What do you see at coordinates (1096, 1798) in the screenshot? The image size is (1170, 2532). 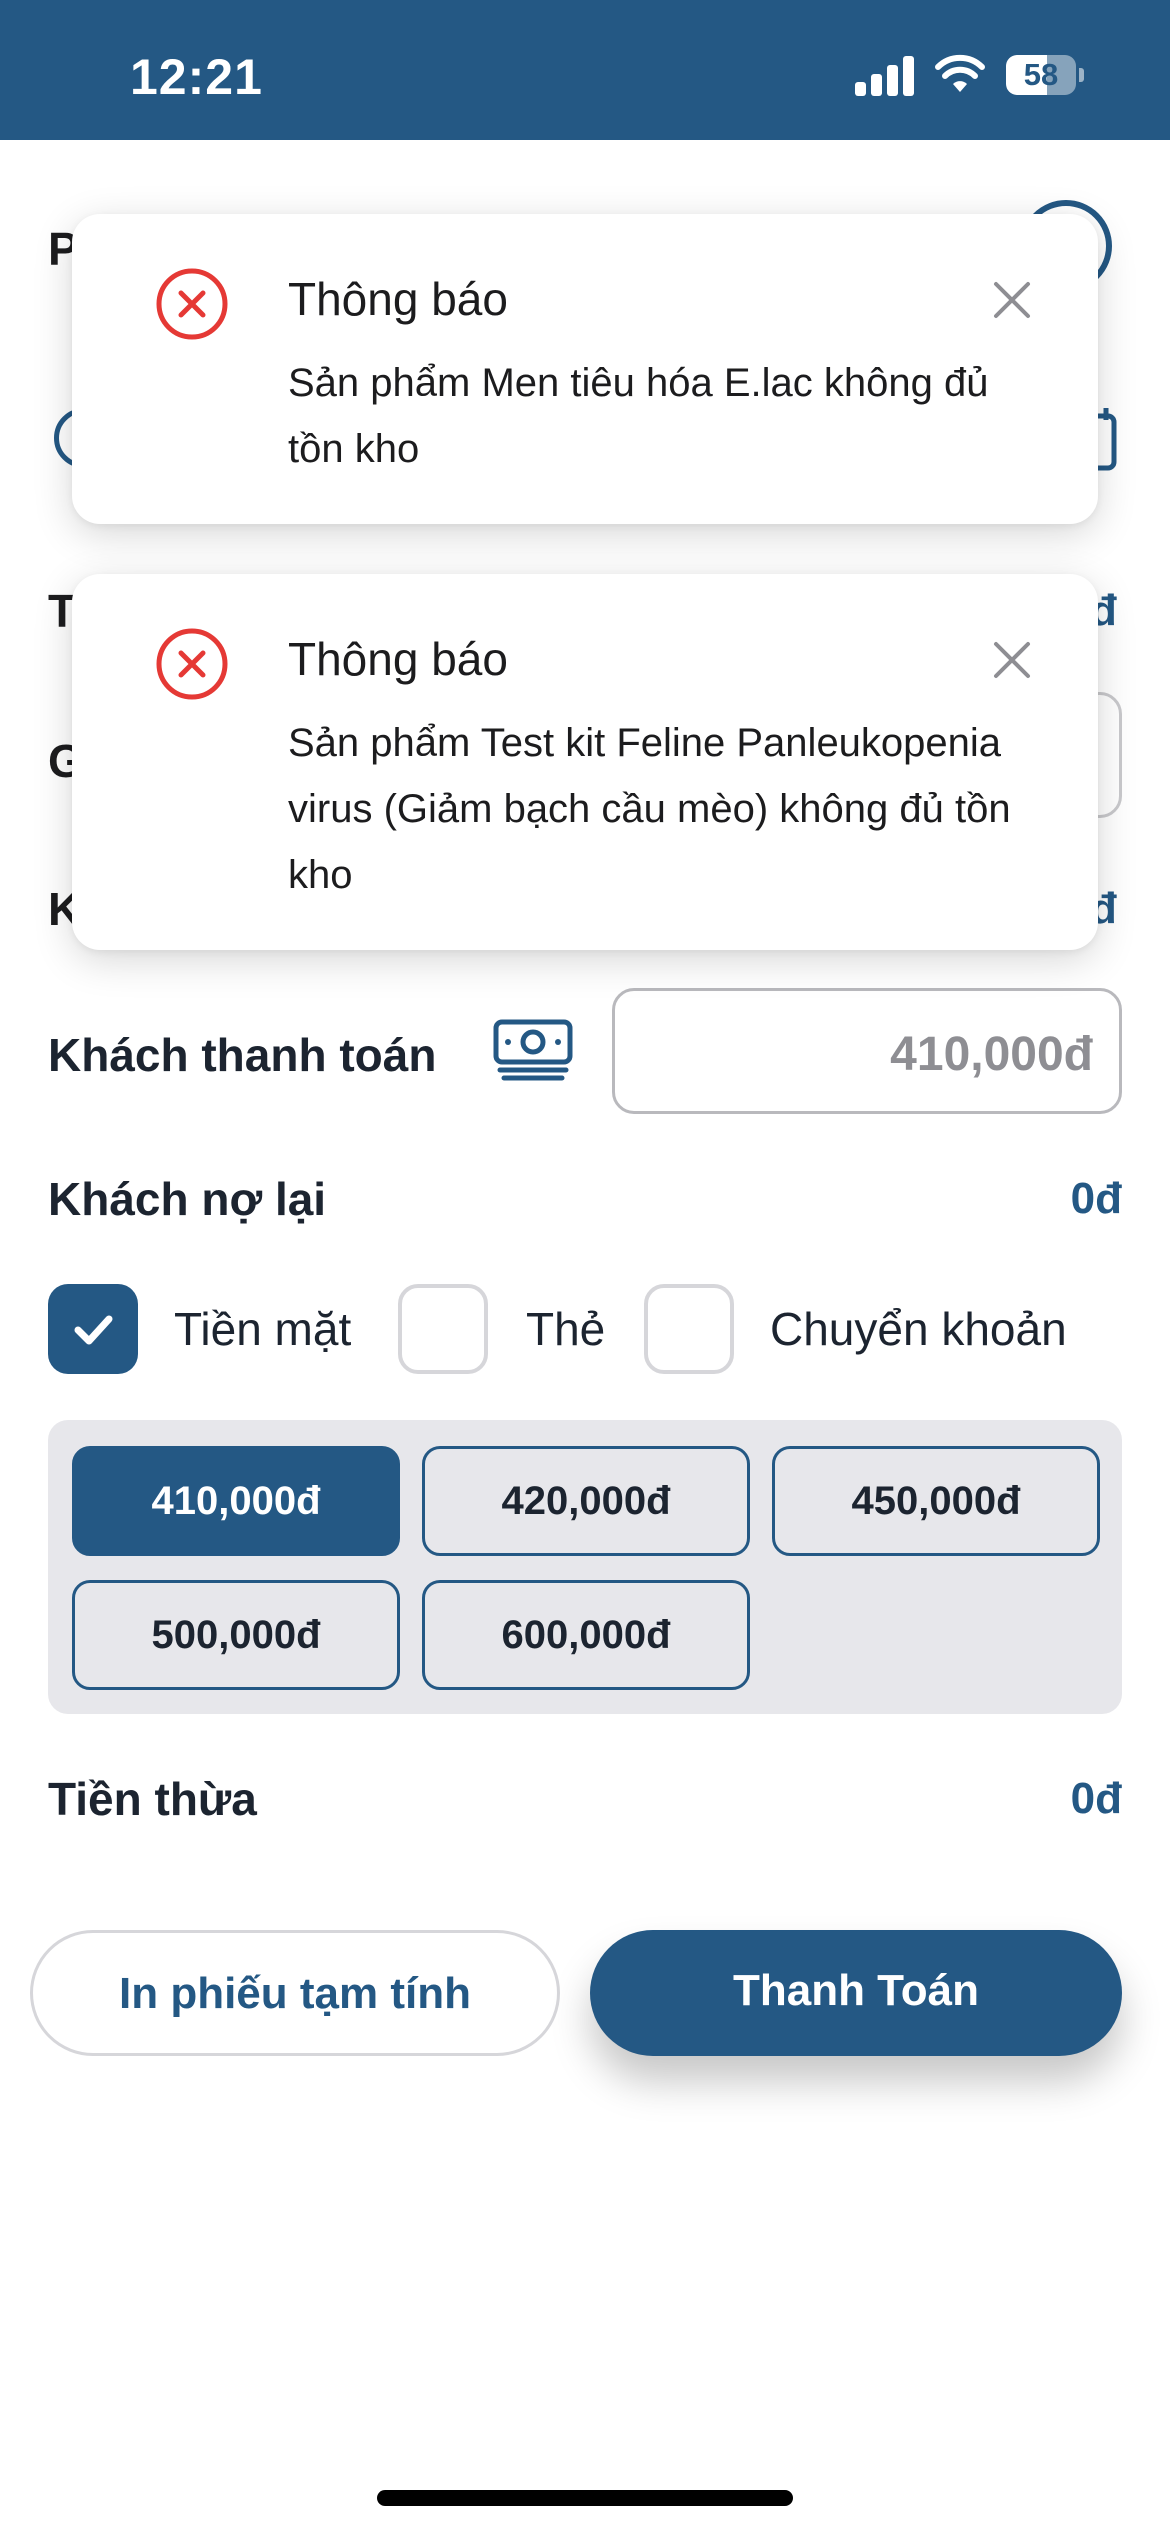 I see `change-value: 0đ` at bounding box center [1096, 1798].